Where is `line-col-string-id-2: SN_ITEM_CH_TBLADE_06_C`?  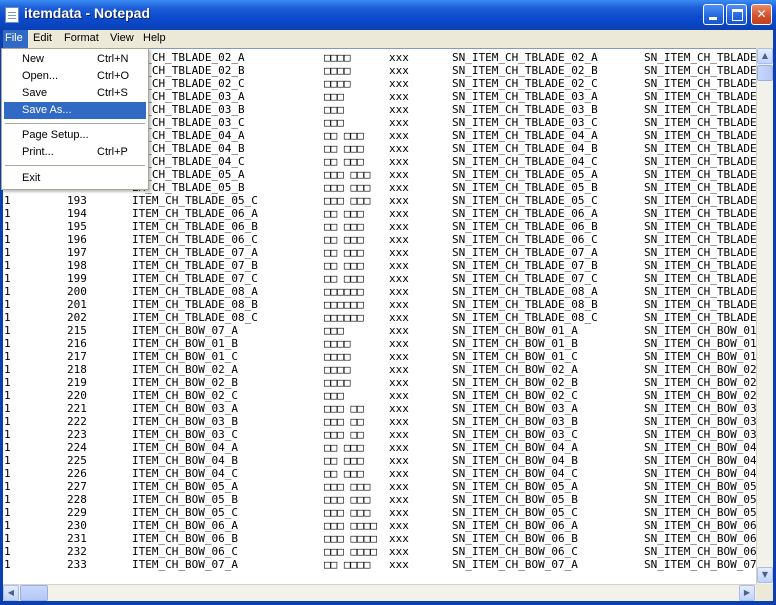 line-col-string-id-2: SN_ITEM_CH_TBLADE_06_C is located at coordinates (700, 239).